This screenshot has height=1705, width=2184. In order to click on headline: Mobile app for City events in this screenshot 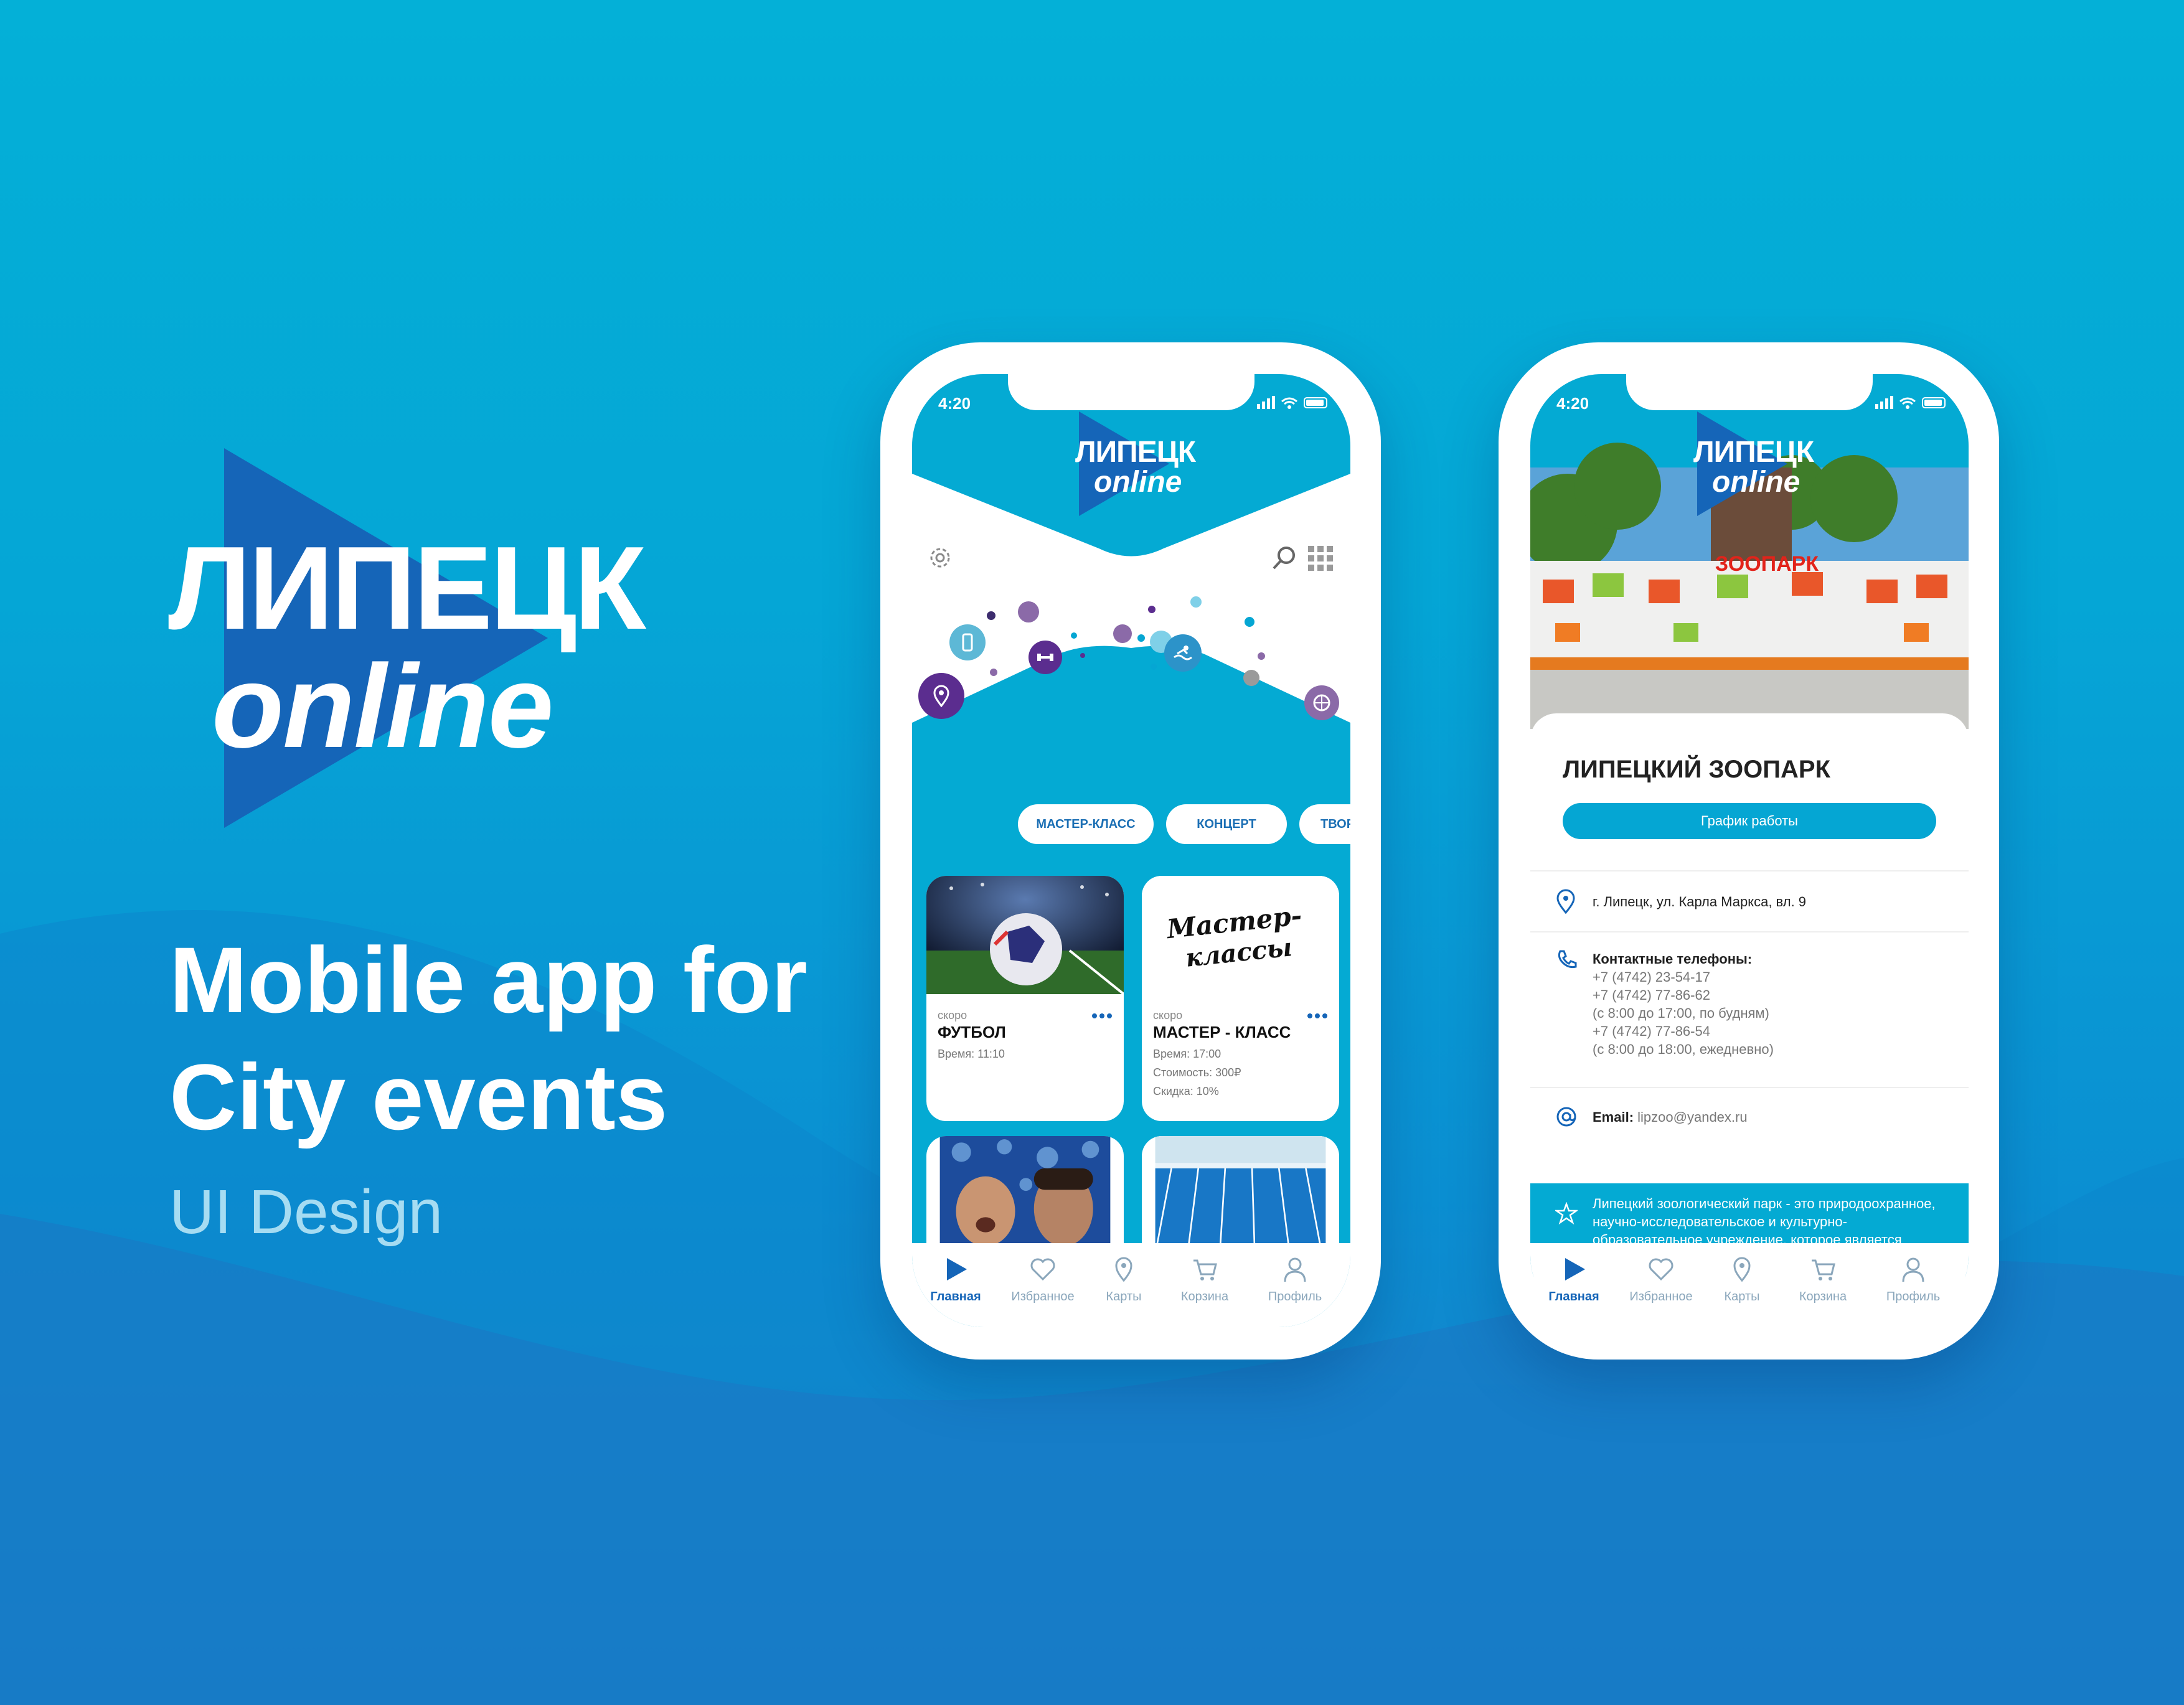, I will do `click(488, 1038)`.